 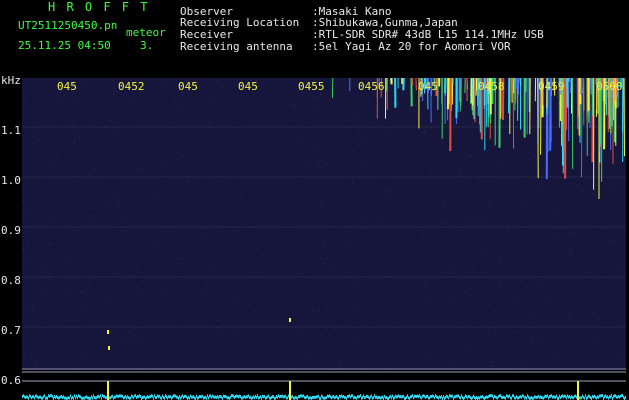 I want to click on time-tick-0459: 0459, so click(x=551, y=86).